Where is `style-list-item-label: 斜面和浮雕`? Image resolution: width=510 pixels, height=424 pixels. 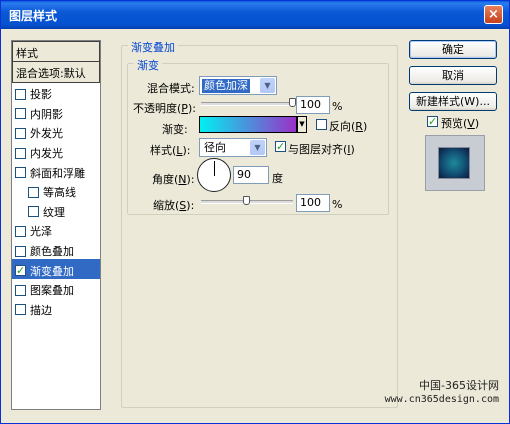 style-list-item-label: 斜面和浮雕 is located at coordinates (57, 173).